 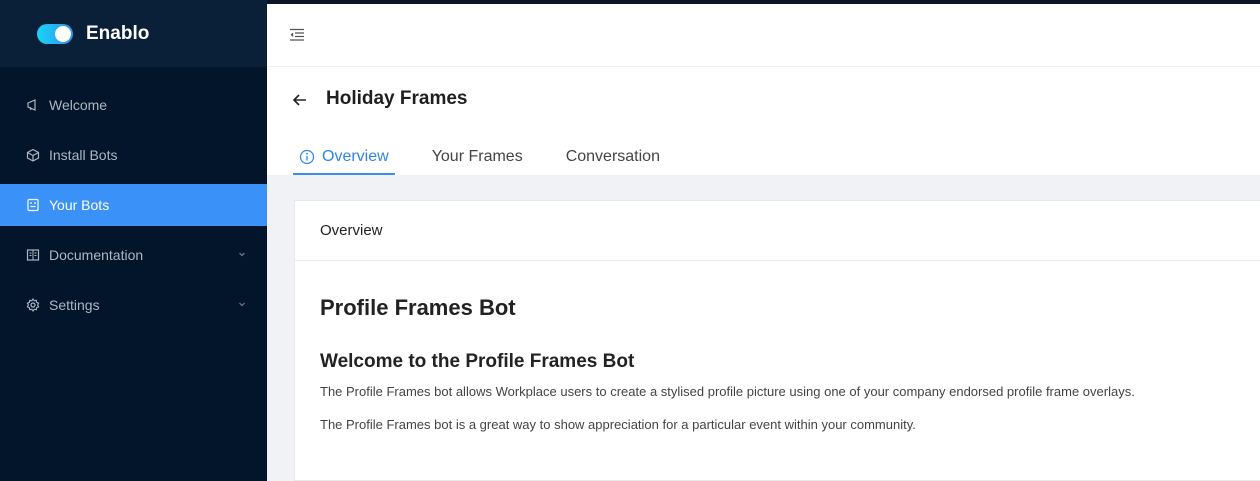 I want to click on sidebar-item-your-bots: Your Bots, so click(x=133, y=205).